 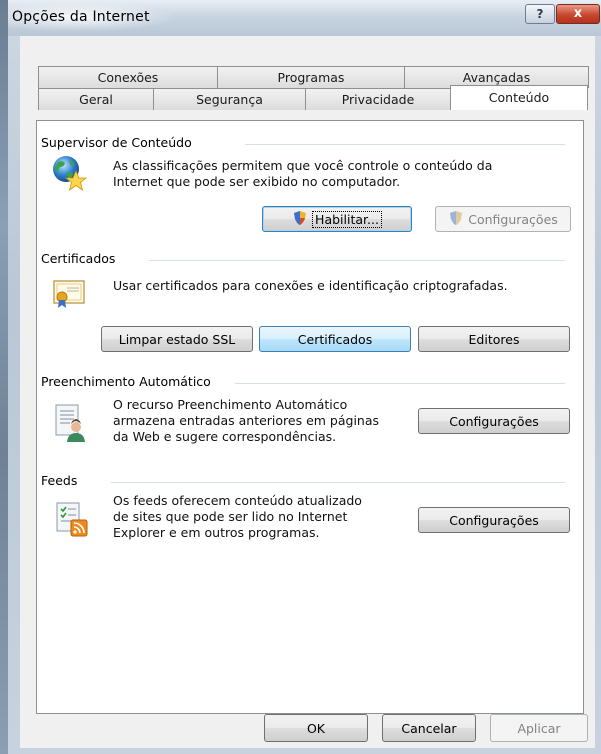 What do you see at coordinates (494, 520) in the screenshot?
I see `feeds-settings-button: Configurações` at bounding box center [494, 520].